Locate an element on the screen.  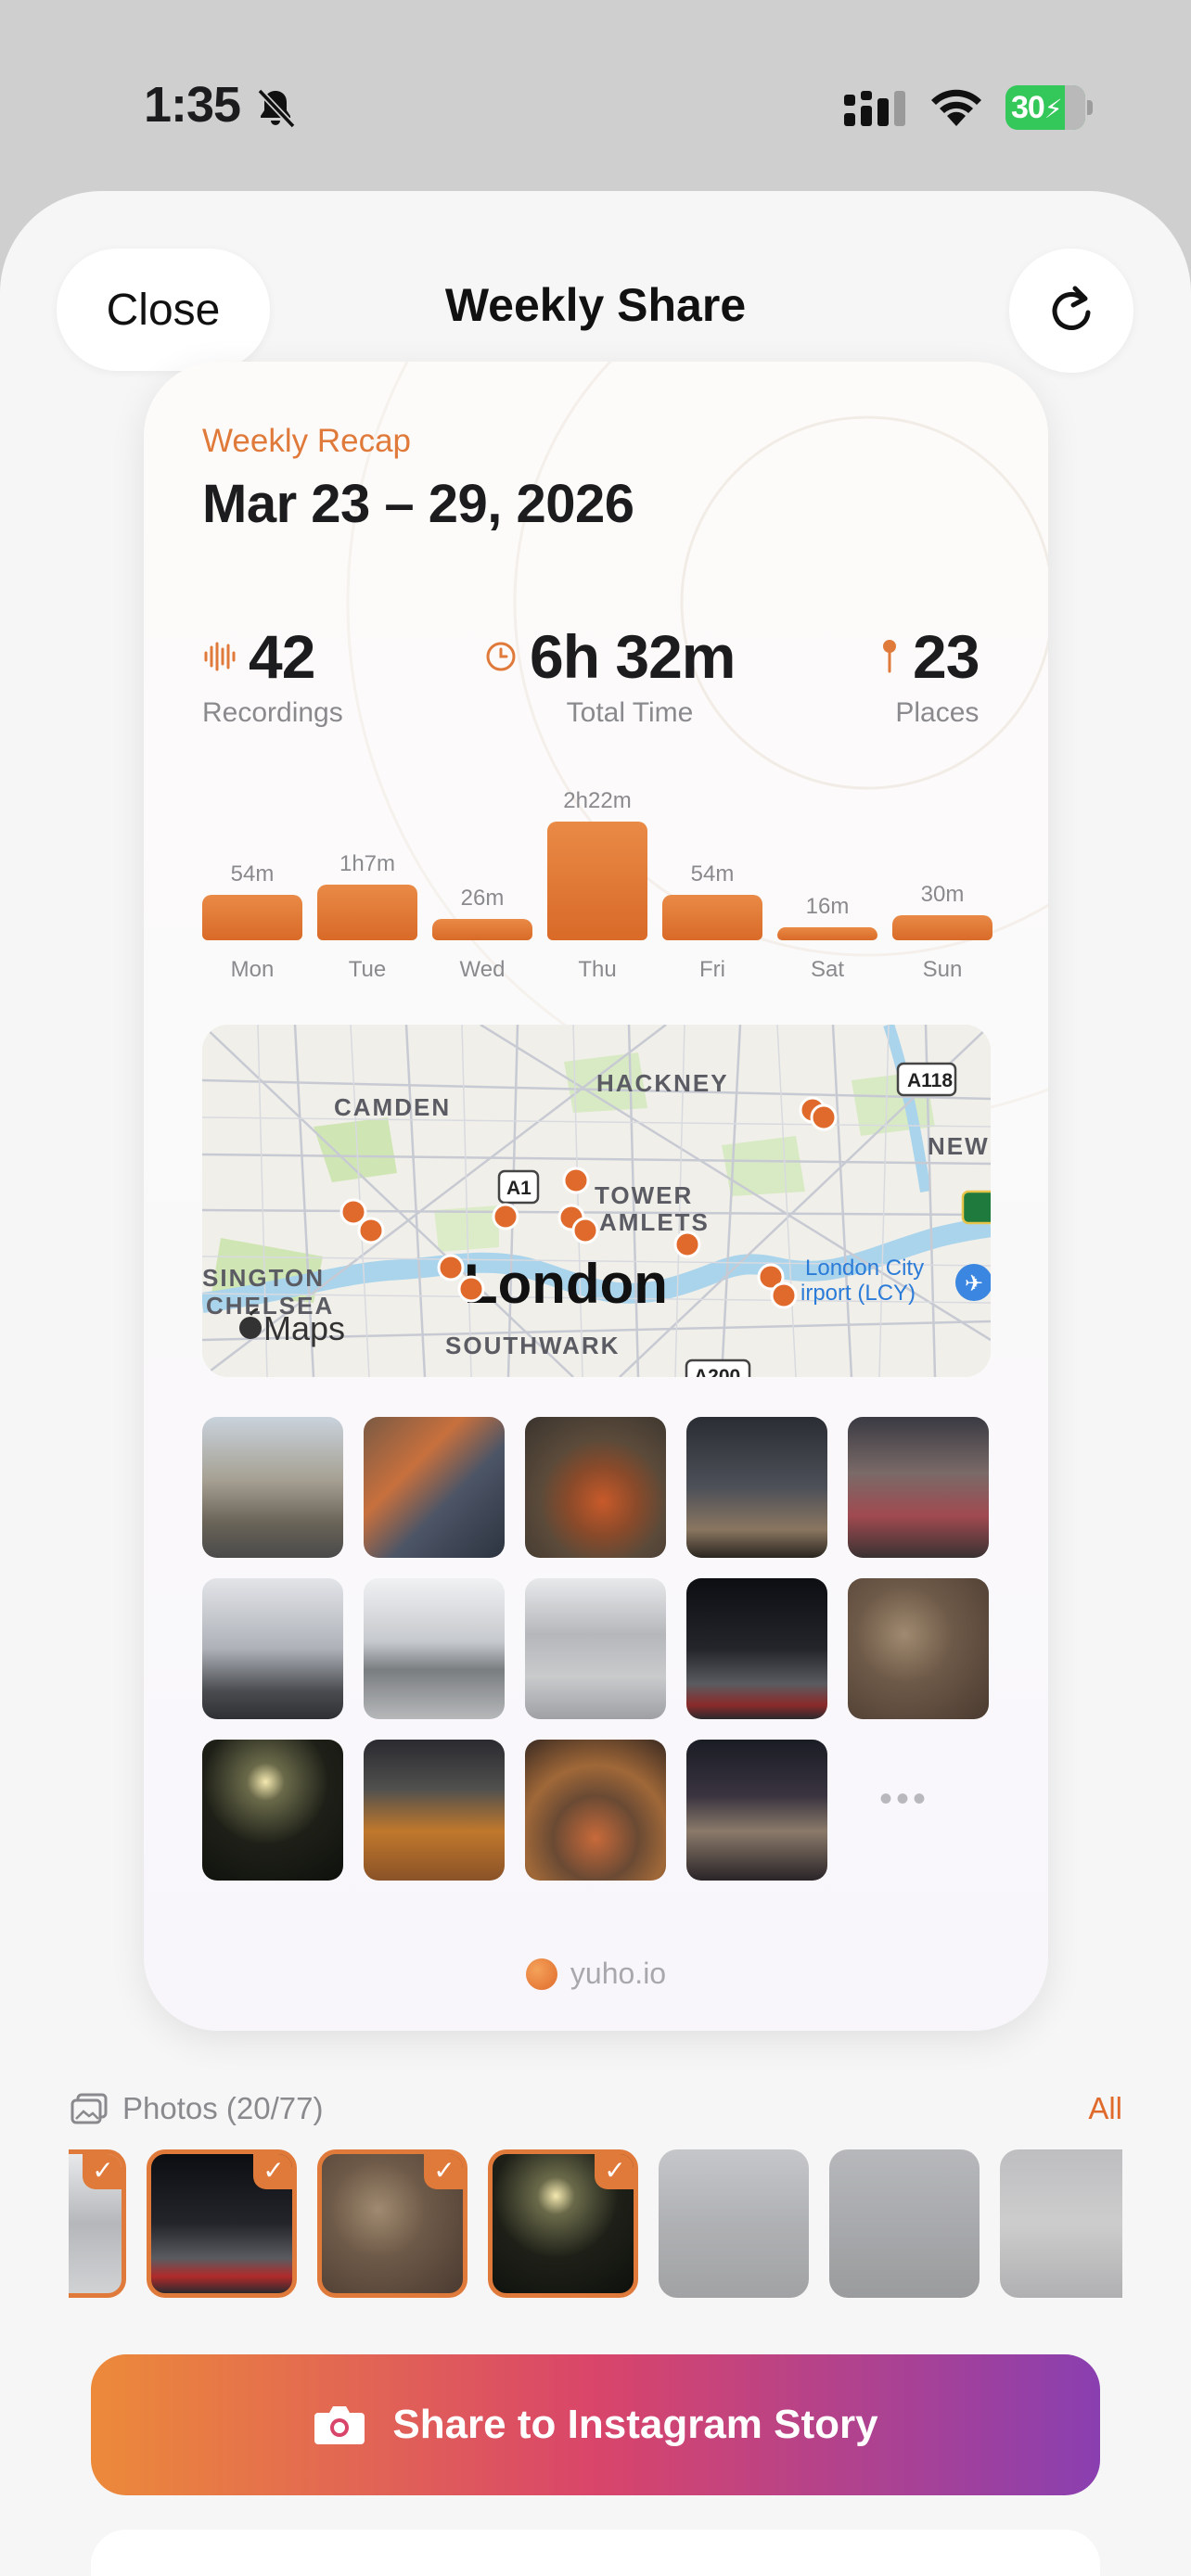
bar-column-thu: 2h22m Thu is located at coordinates (597, 876).